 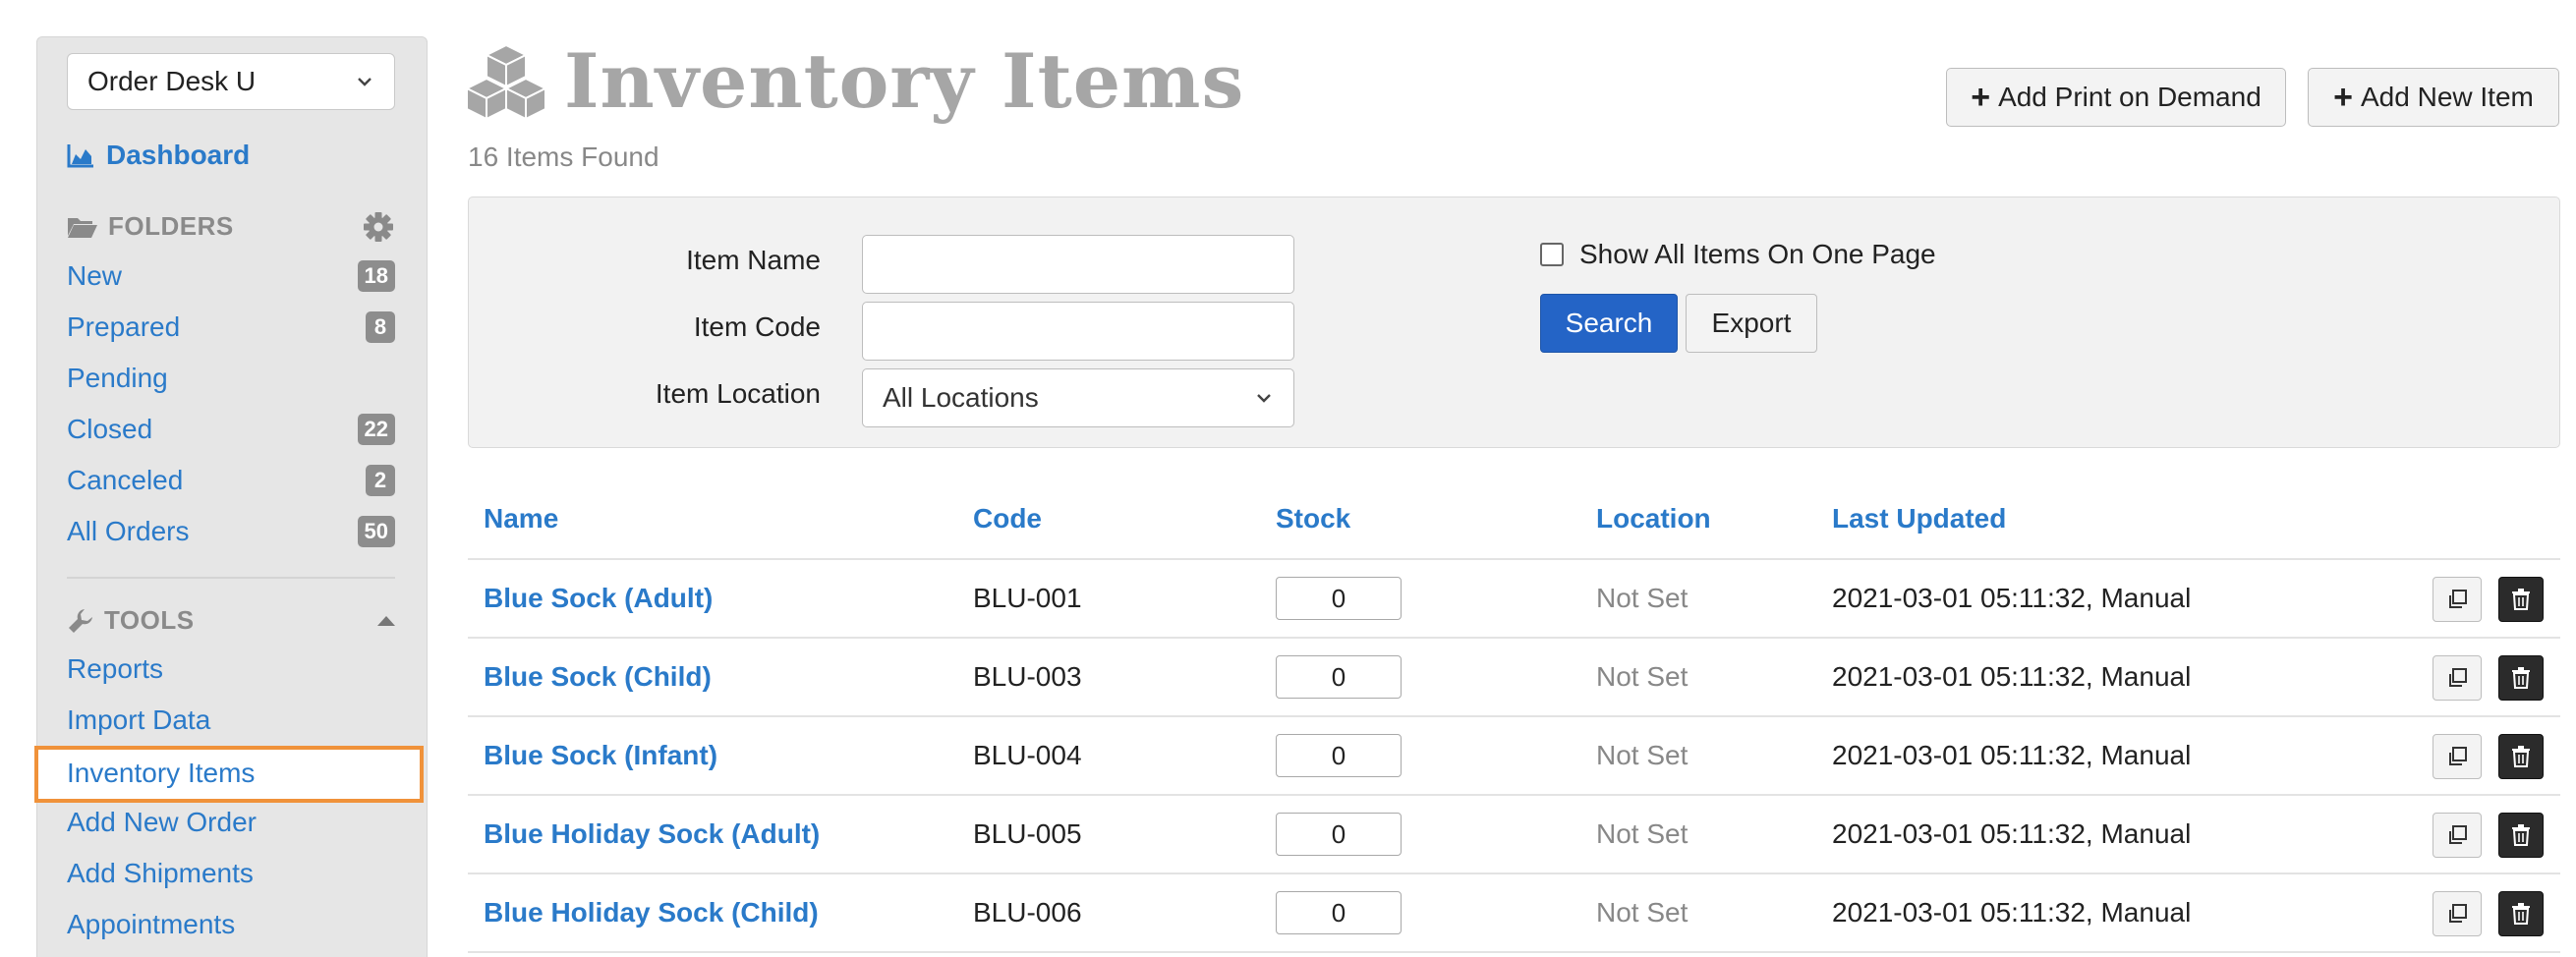 I want to click on tool-item-add-shipments: Add Shipments, so click(x=231, y=873).